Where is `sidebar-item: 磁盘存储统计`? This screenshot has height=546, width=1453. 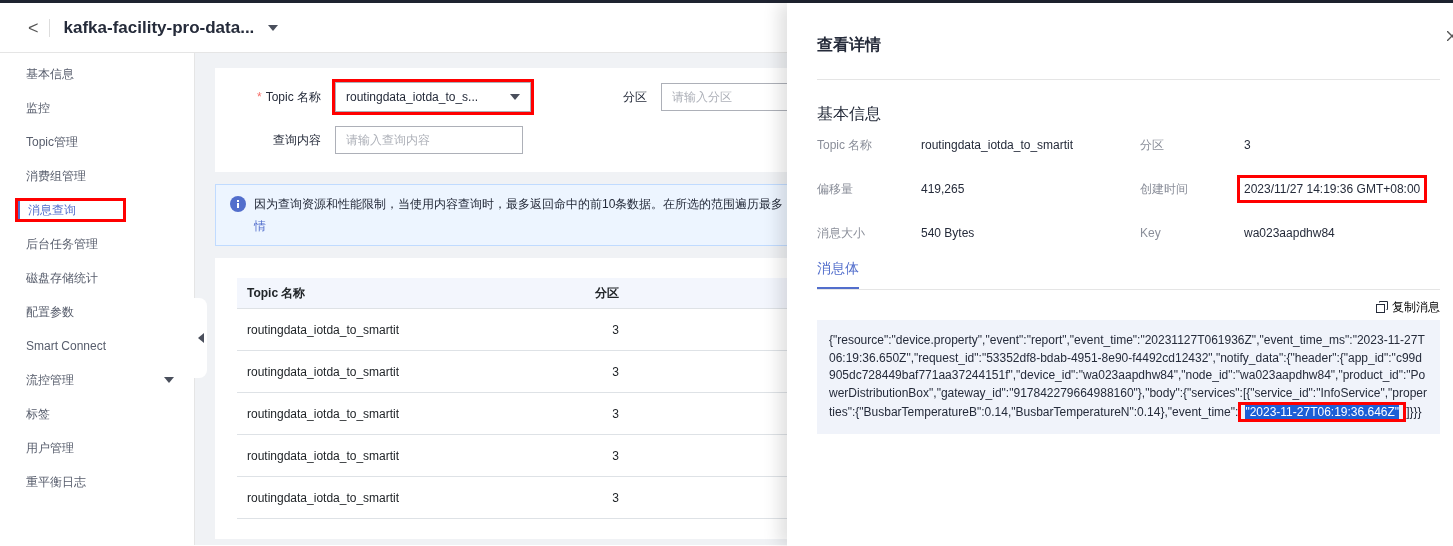
sidebar-item: 磁盘存储统计 is located at coordinates (97, 278).